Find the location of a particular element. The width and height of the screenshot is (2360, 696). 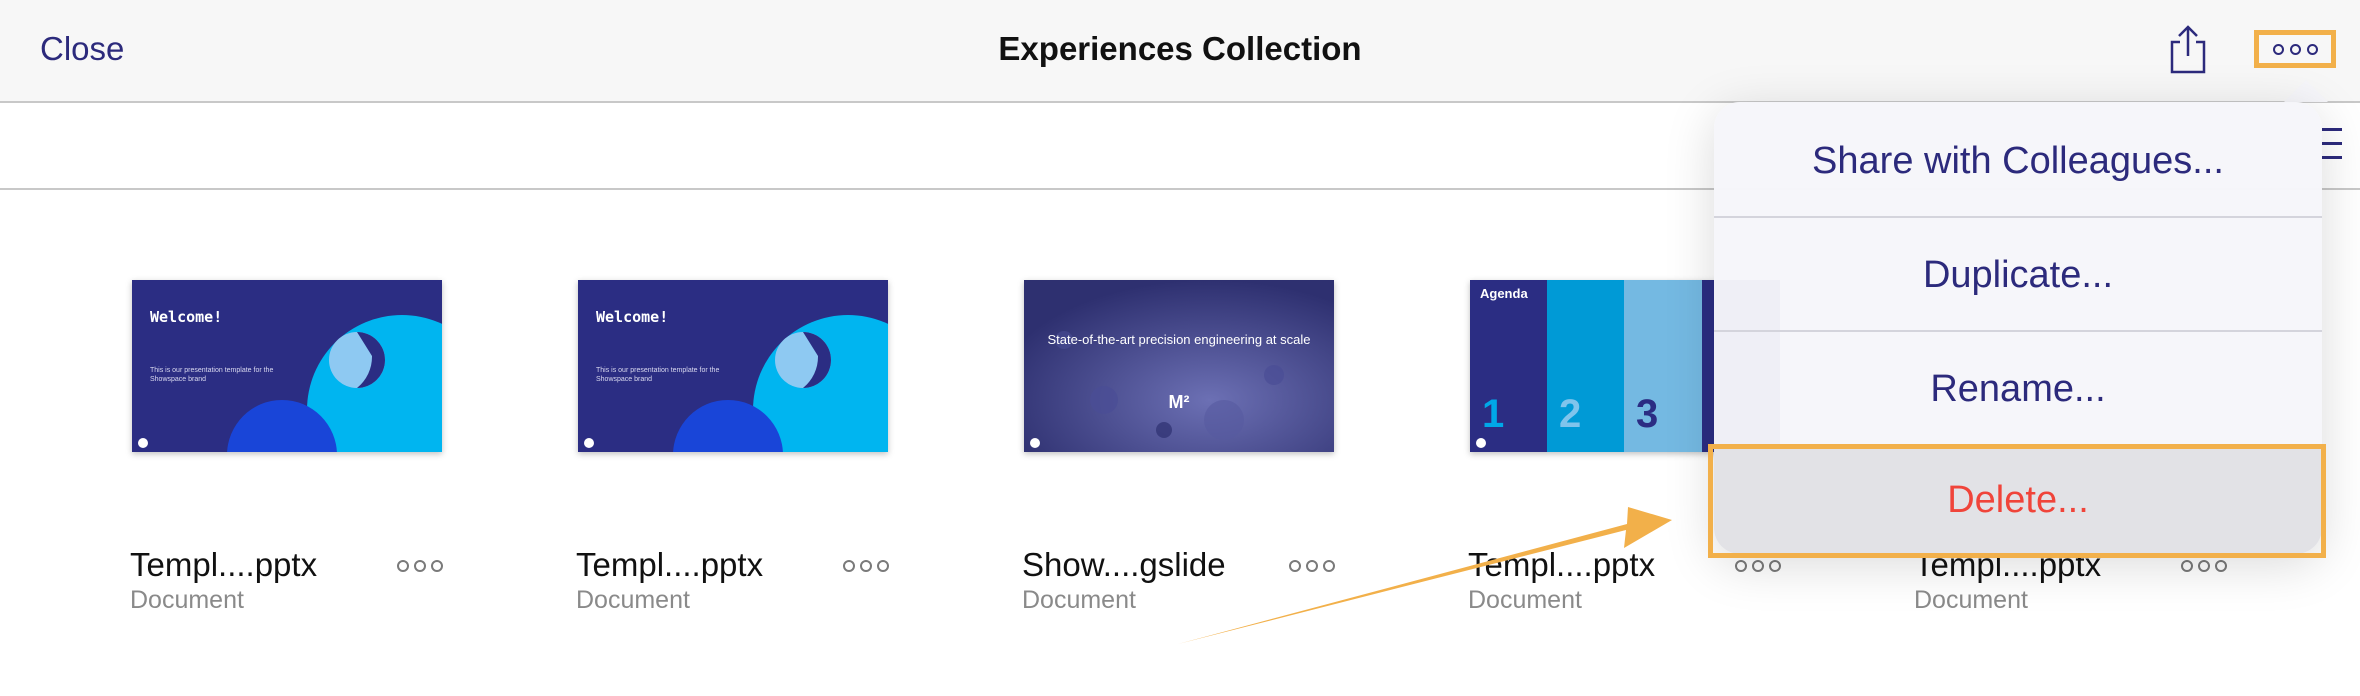

nav-bar: Close Experiences Collection is located at coordinates (1180, 51).